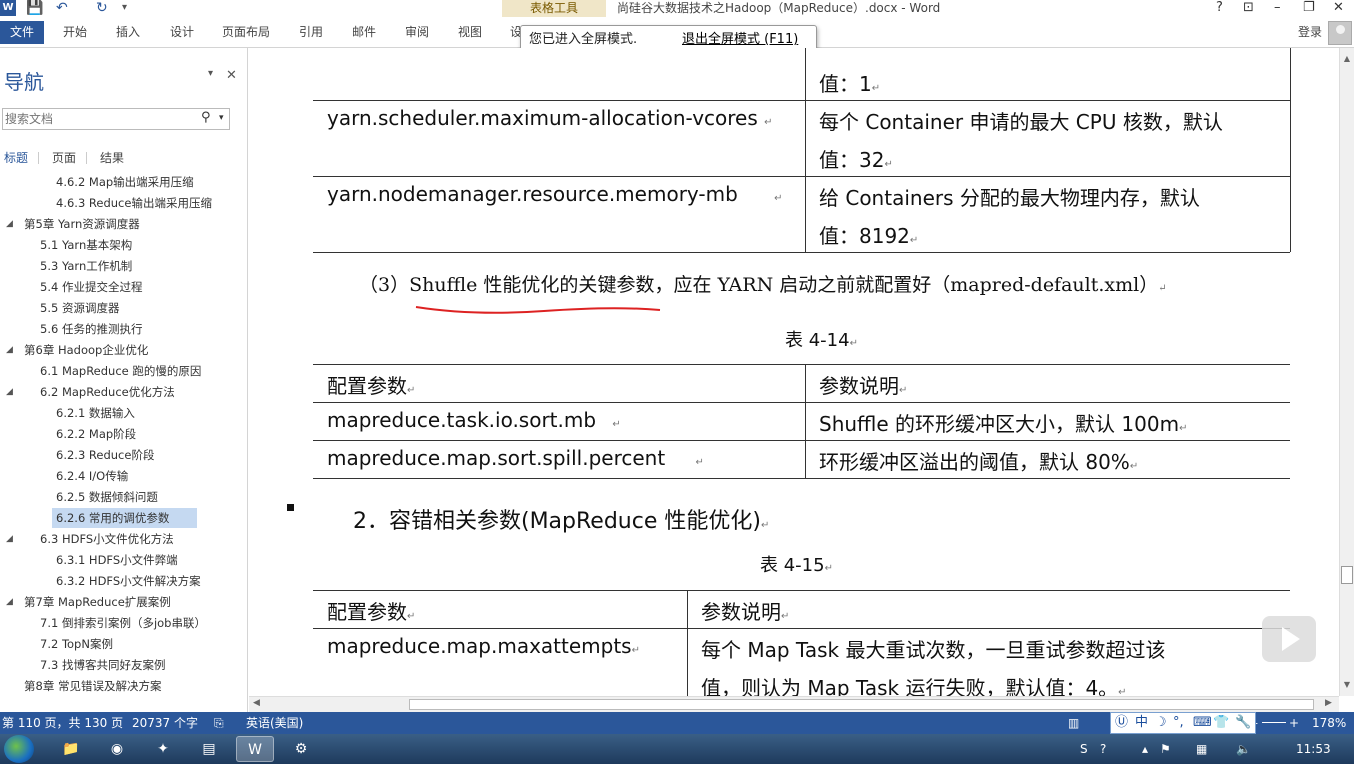  Describe the element at coordinates (246, 32) in the screenshot. I see `tab-page-layout: 页面布局` at that location.